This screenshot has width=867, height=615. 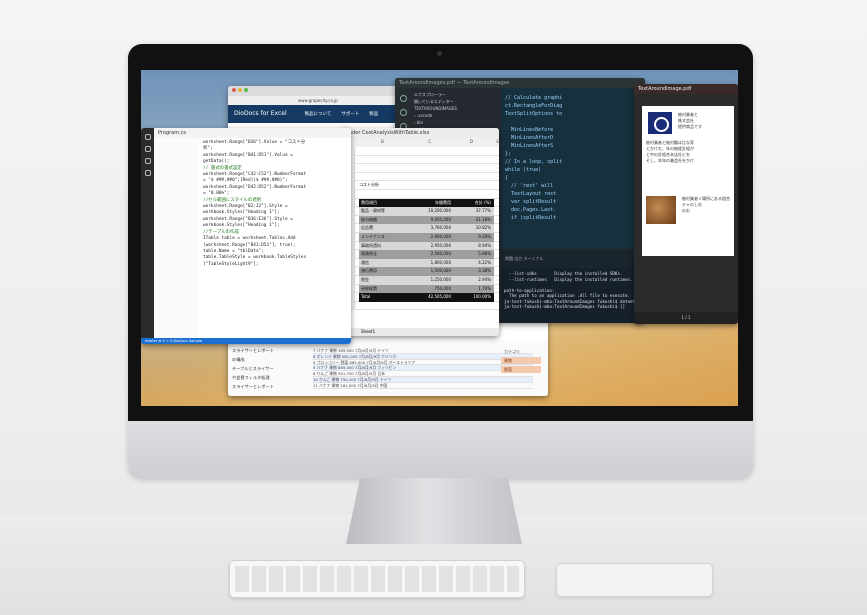 I want to click on table-cell: 3.38%, so click(x=471, y=271).